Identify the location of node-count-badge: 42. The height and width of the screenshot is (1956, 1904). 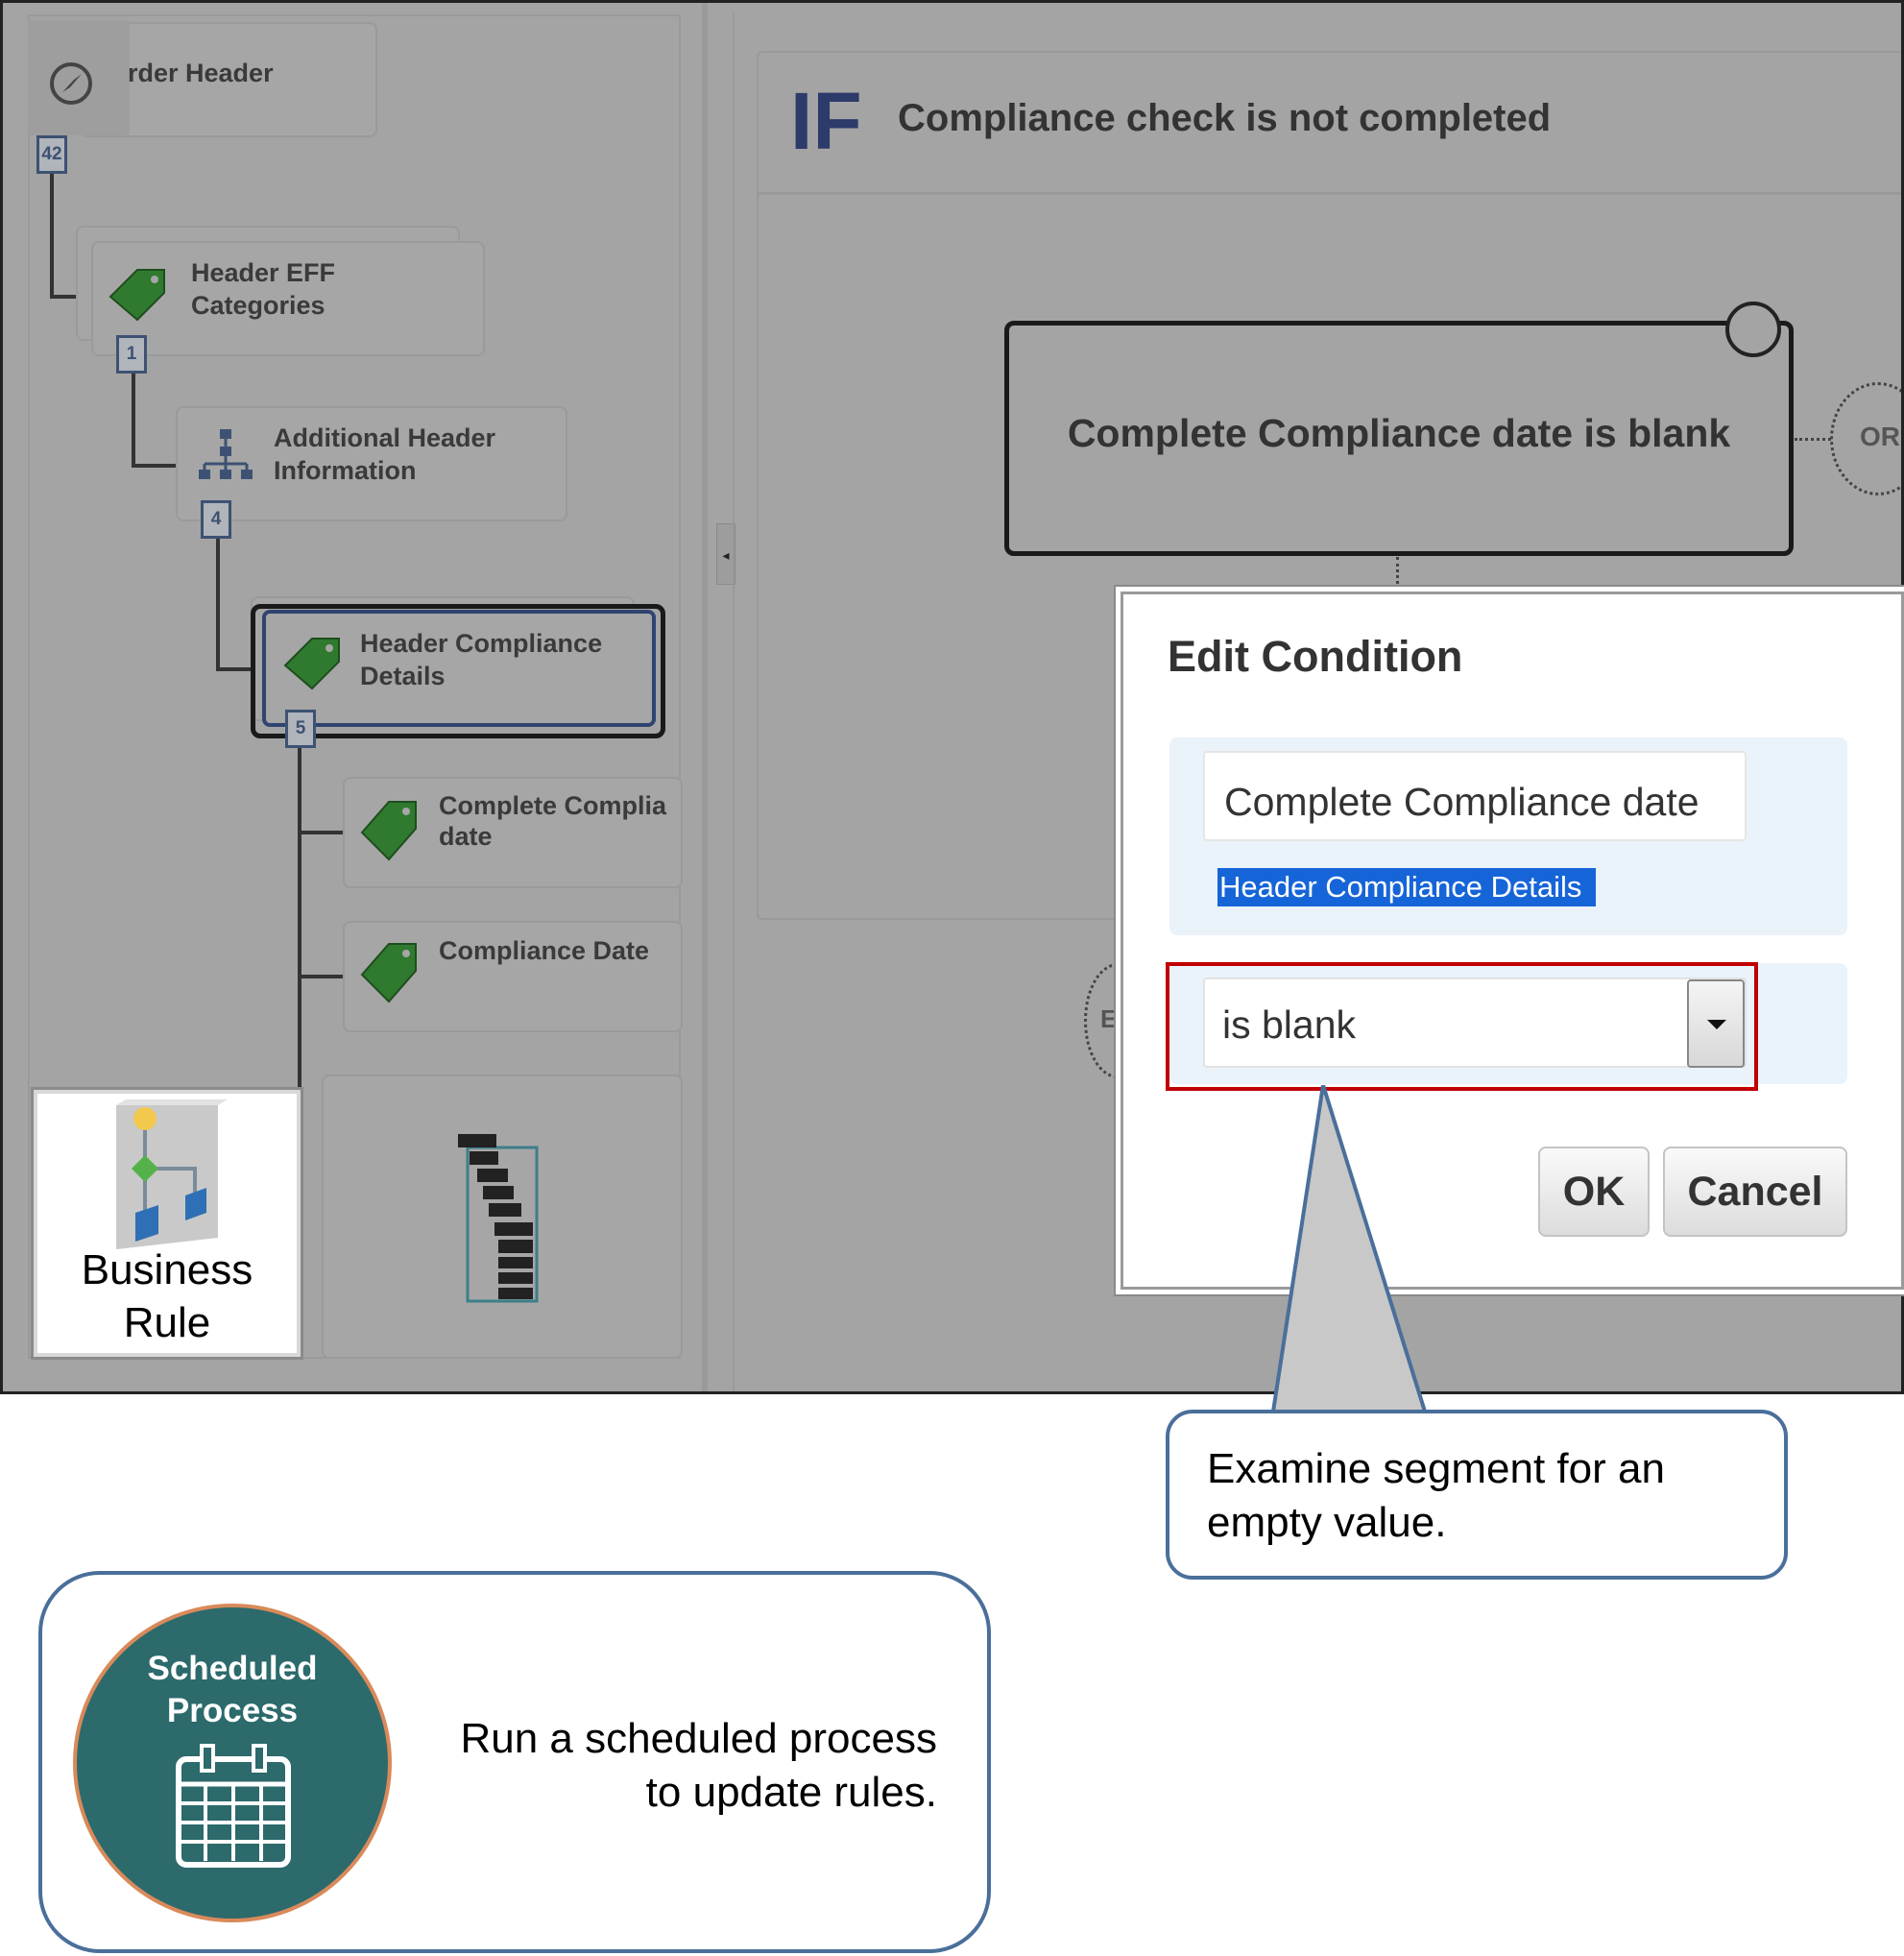
(52, 155).